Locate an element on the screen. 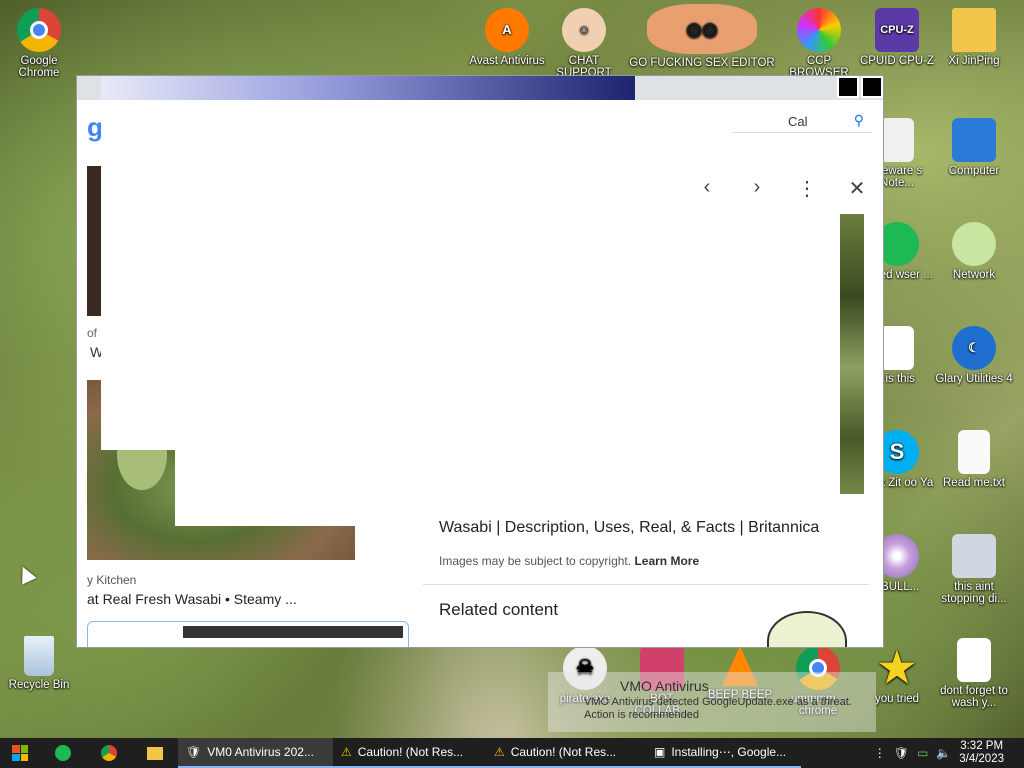  desktop-icon-glary: ☾ Glary Utilities 4 is located at coordinates (974, 355).